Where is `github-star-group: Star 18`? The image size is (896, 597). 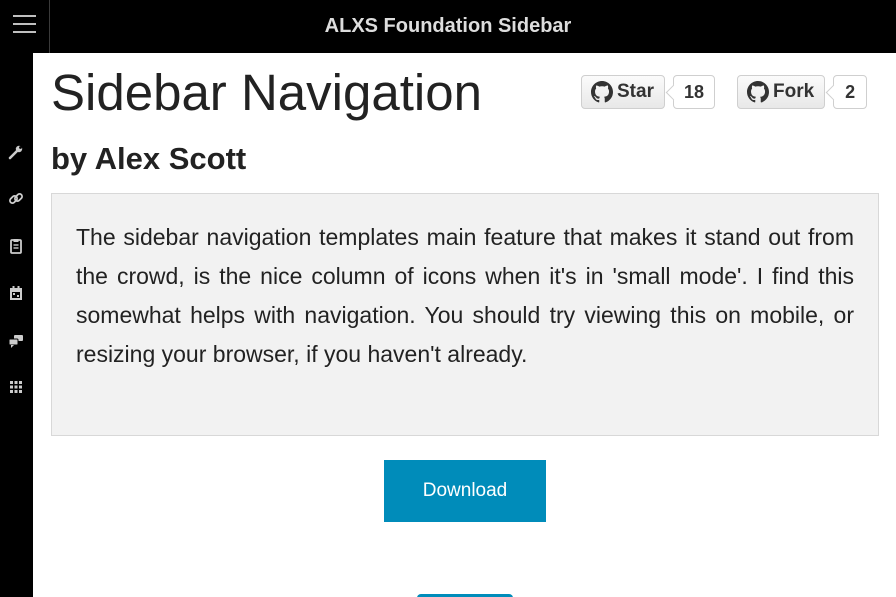 github-star-group: Star 18 is located at coordinates (648, 92).